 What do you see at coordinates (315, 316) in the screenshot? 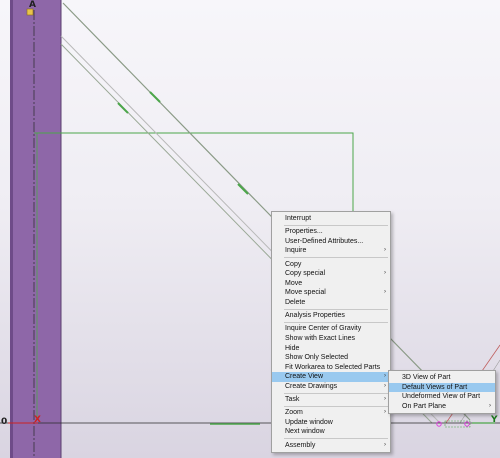
I see `menu-item-label: Analysis Properties` at bounding box center [315, 316].